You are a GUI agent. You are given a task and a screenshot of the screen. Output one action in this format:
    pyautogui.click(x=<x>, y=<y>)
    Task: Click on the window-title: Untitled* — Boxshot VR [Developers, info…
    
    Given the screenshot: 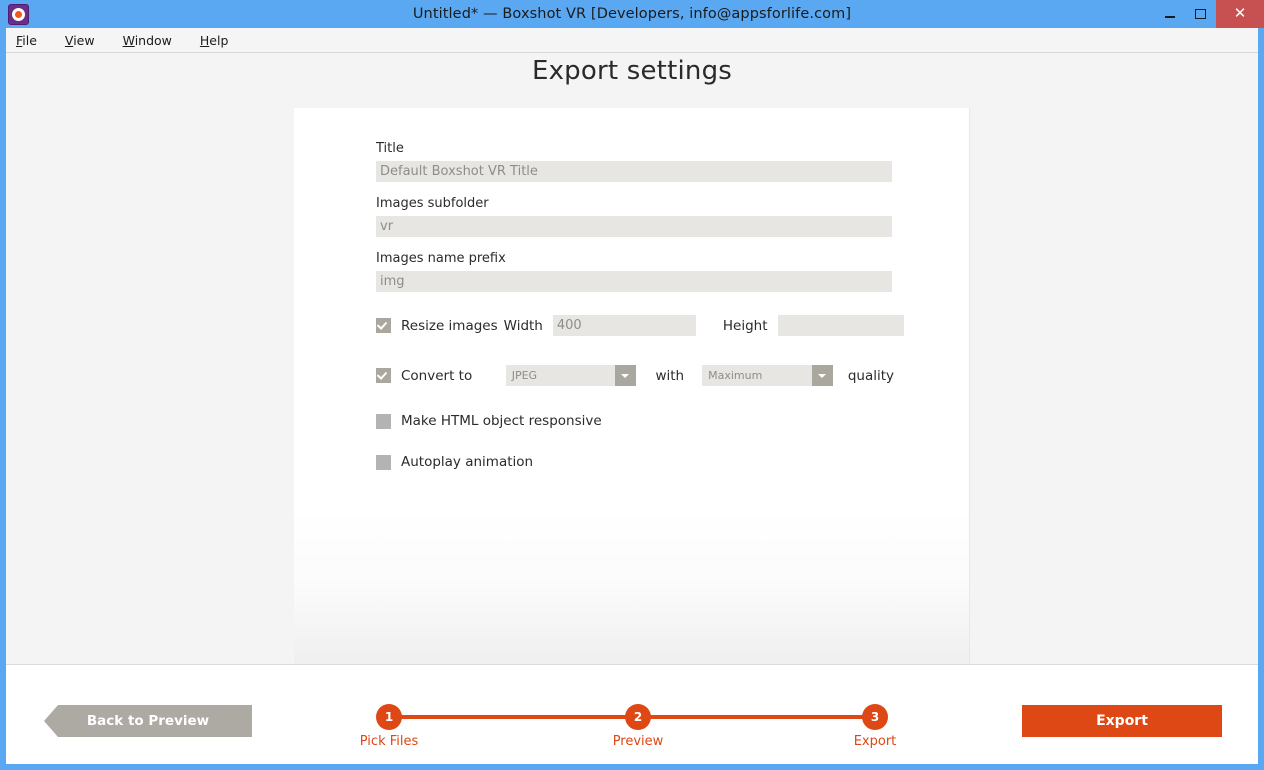 What is the action you would take?
    pyautogui.click(x=632, y=14)
    